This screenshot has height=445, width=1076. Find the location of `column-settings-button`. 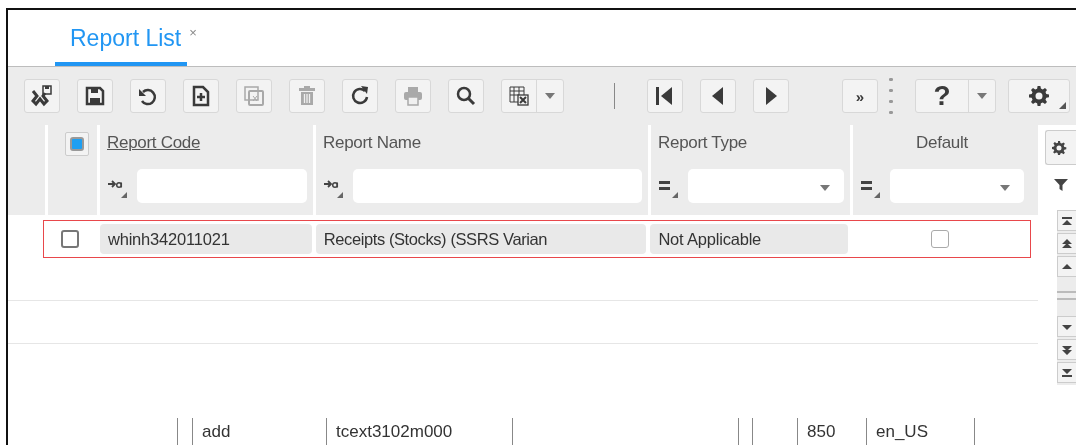

column-settings-button is located at coordinates (1060, 147).